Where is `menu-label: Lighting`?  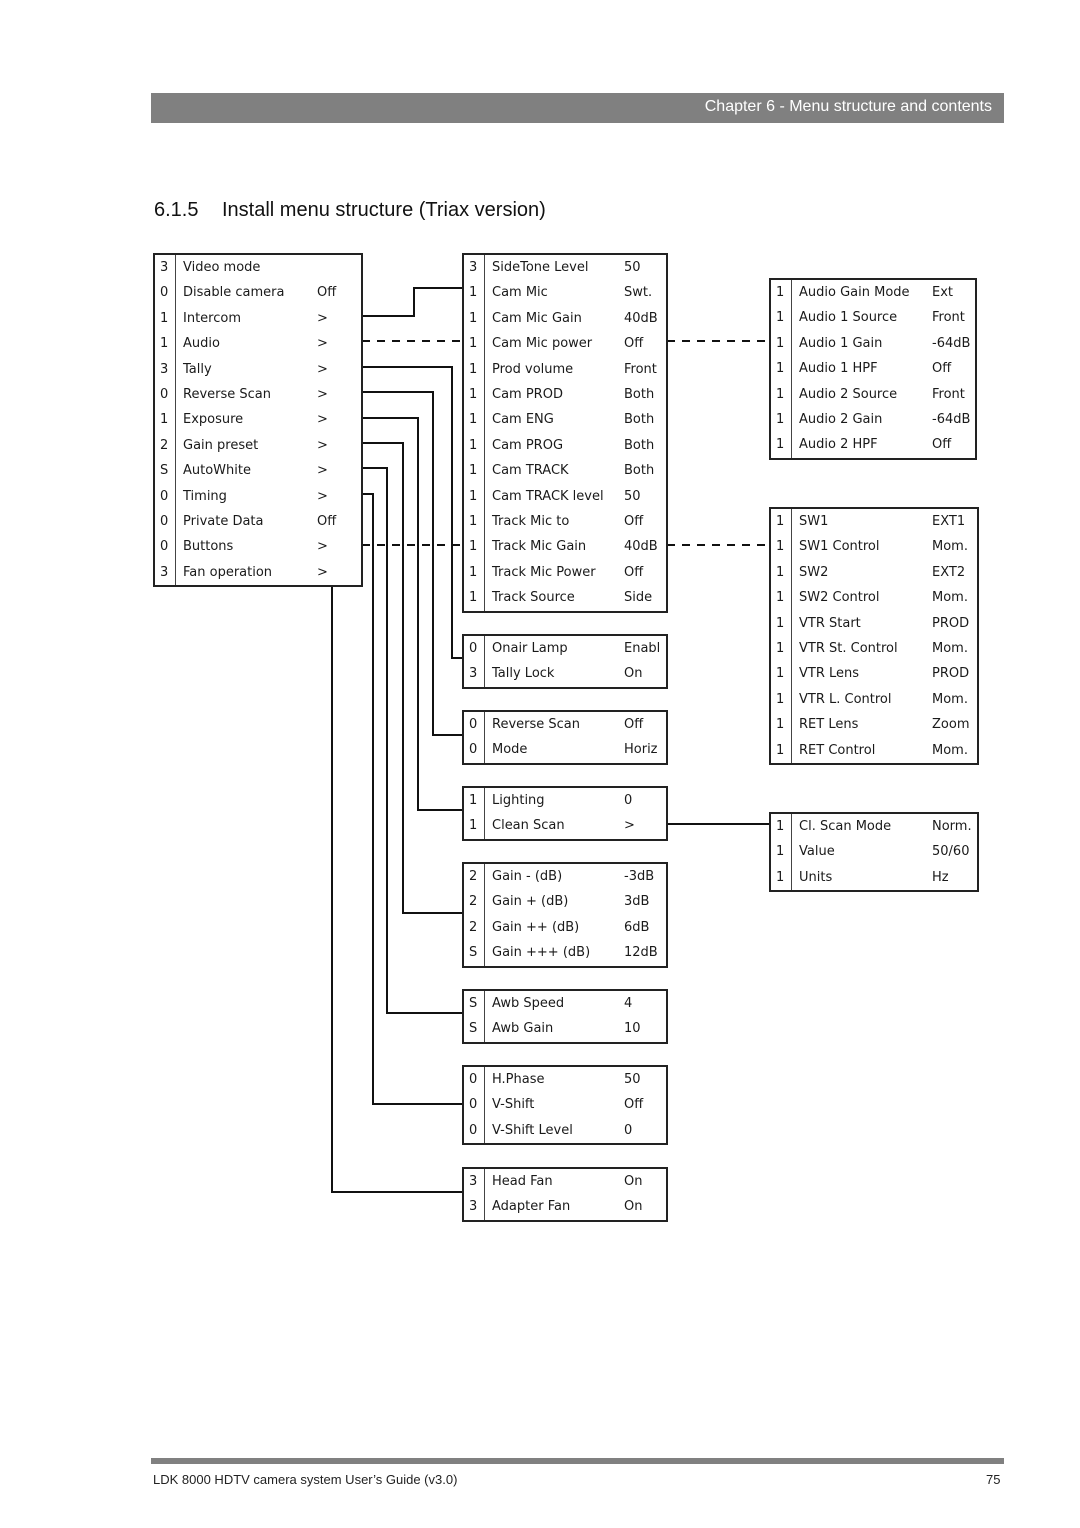
menu-label: Lighting is located at coordinates (518, 800).